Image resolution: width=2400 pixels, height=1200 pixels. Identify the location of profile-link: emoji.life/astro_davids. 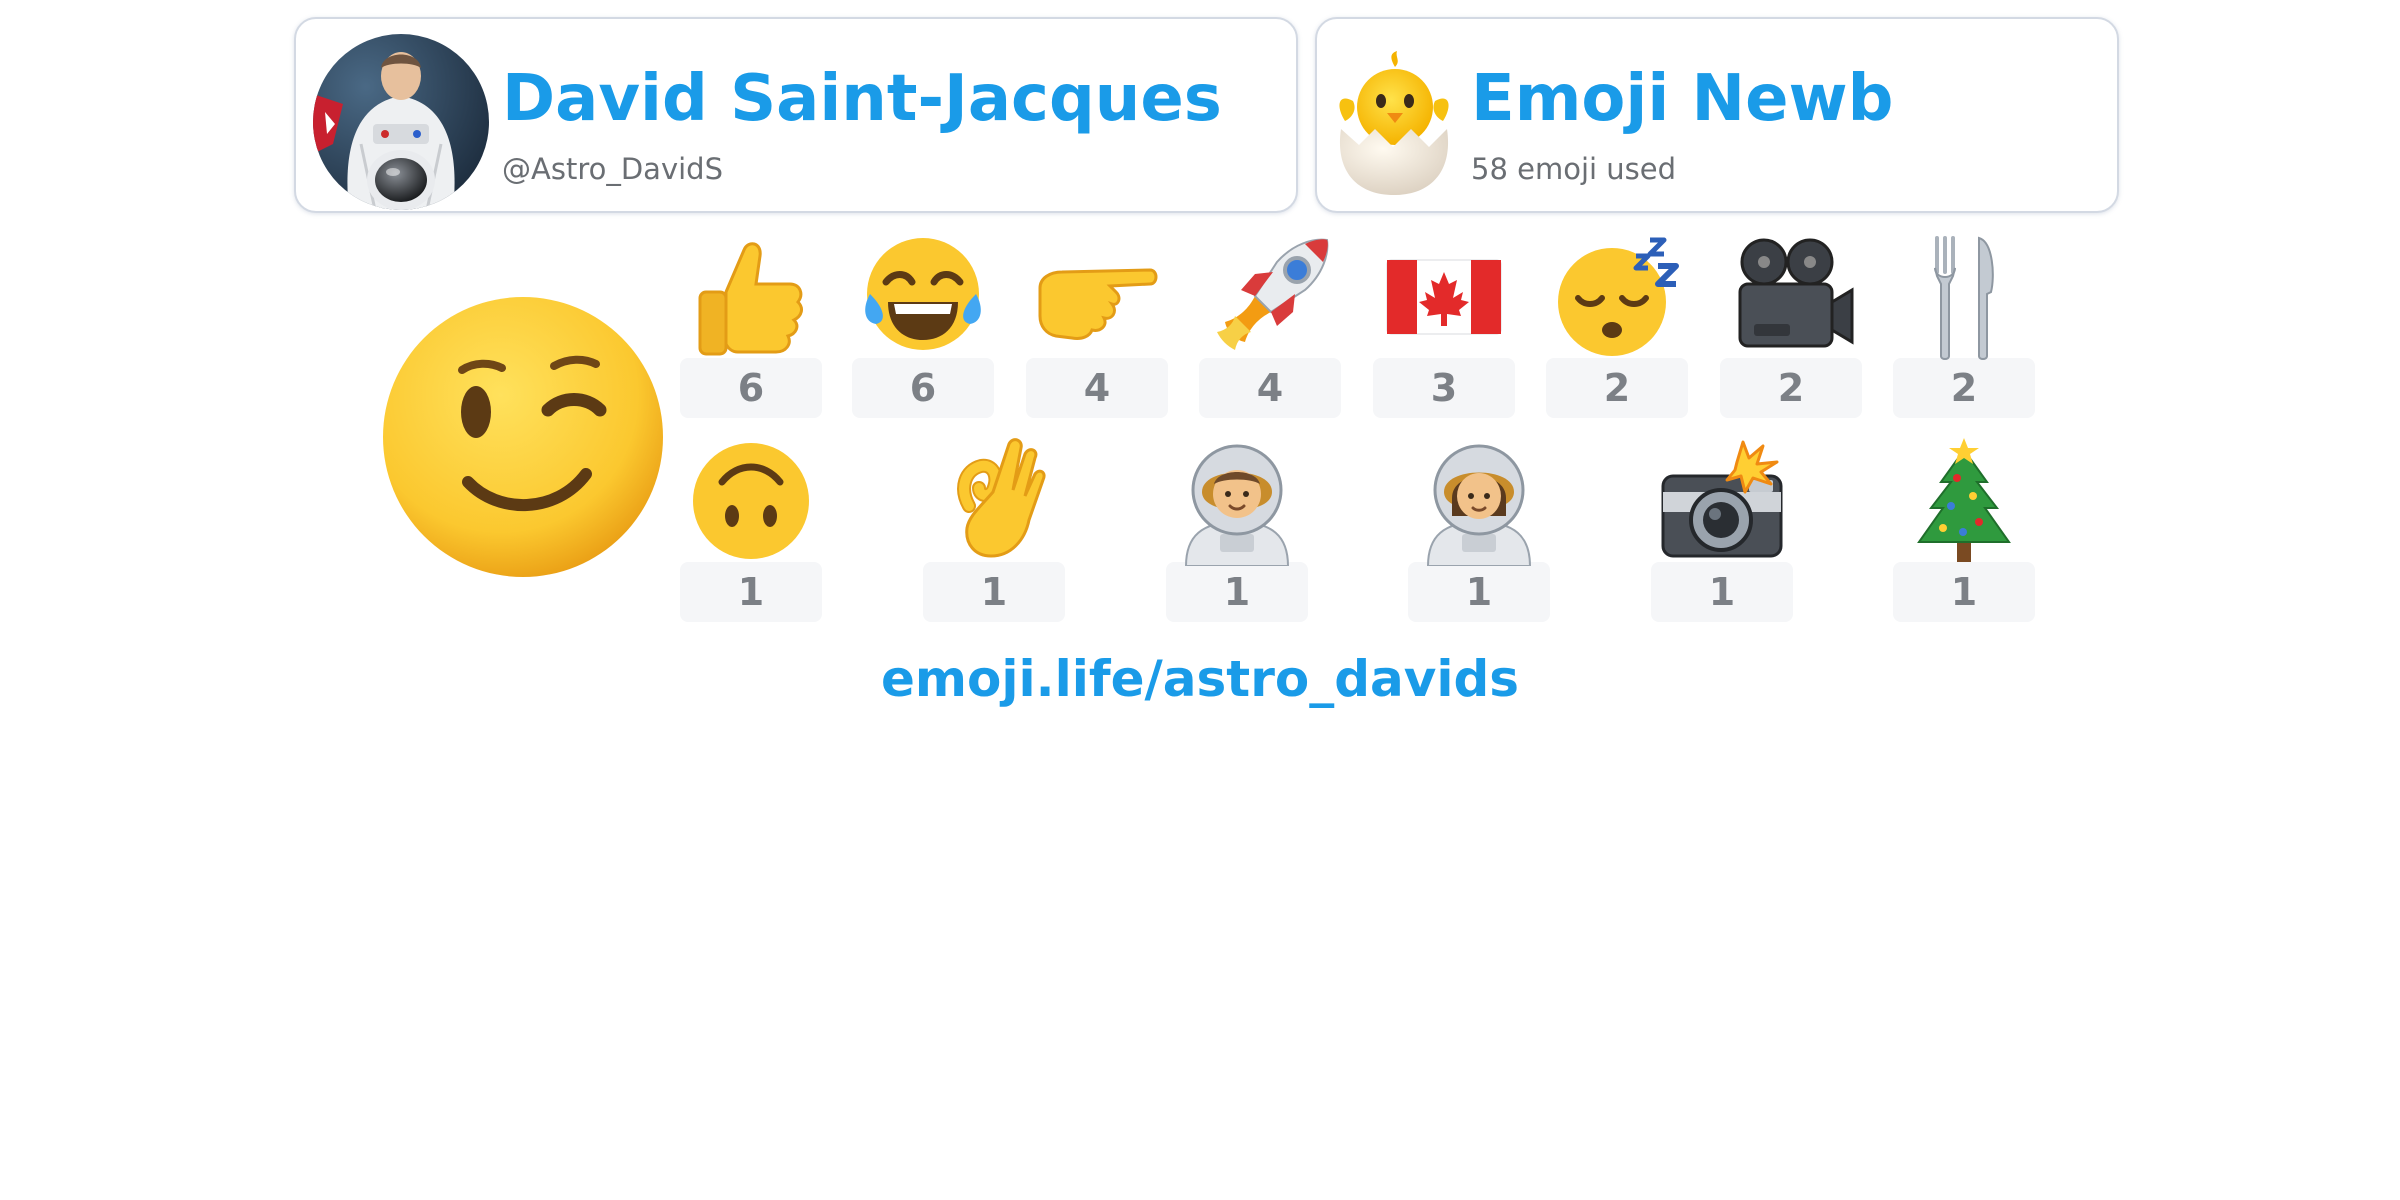
(1200, 679).